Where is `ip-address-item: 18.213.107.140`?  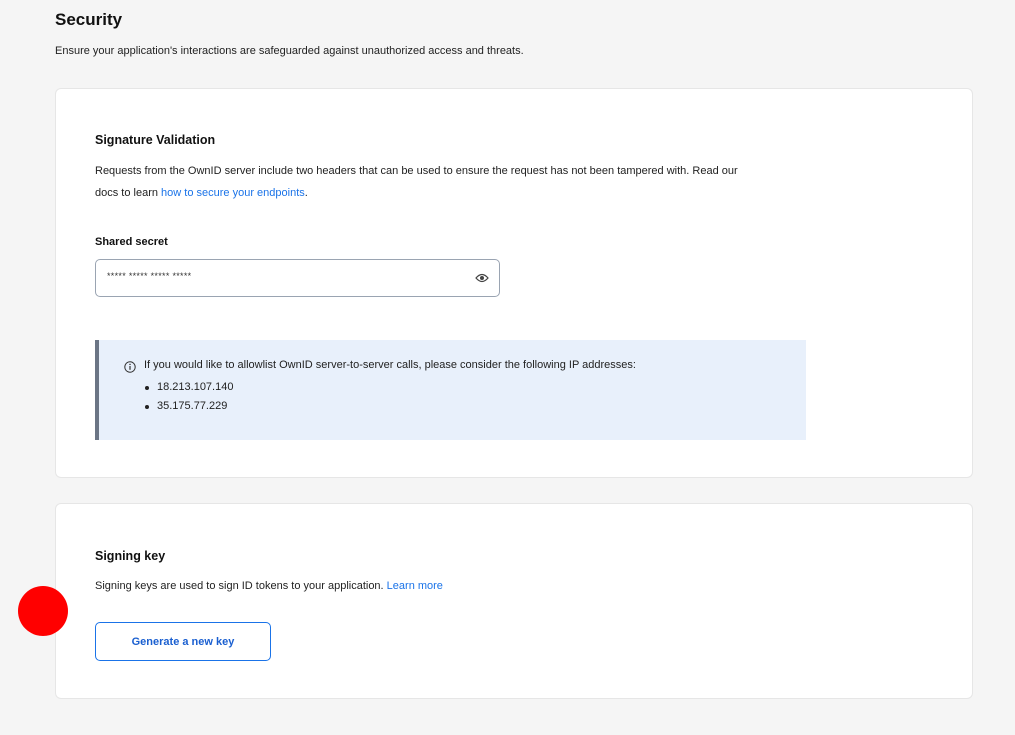 ip-address-item: 18.213.107.140 is located at coordinates (188, 387).